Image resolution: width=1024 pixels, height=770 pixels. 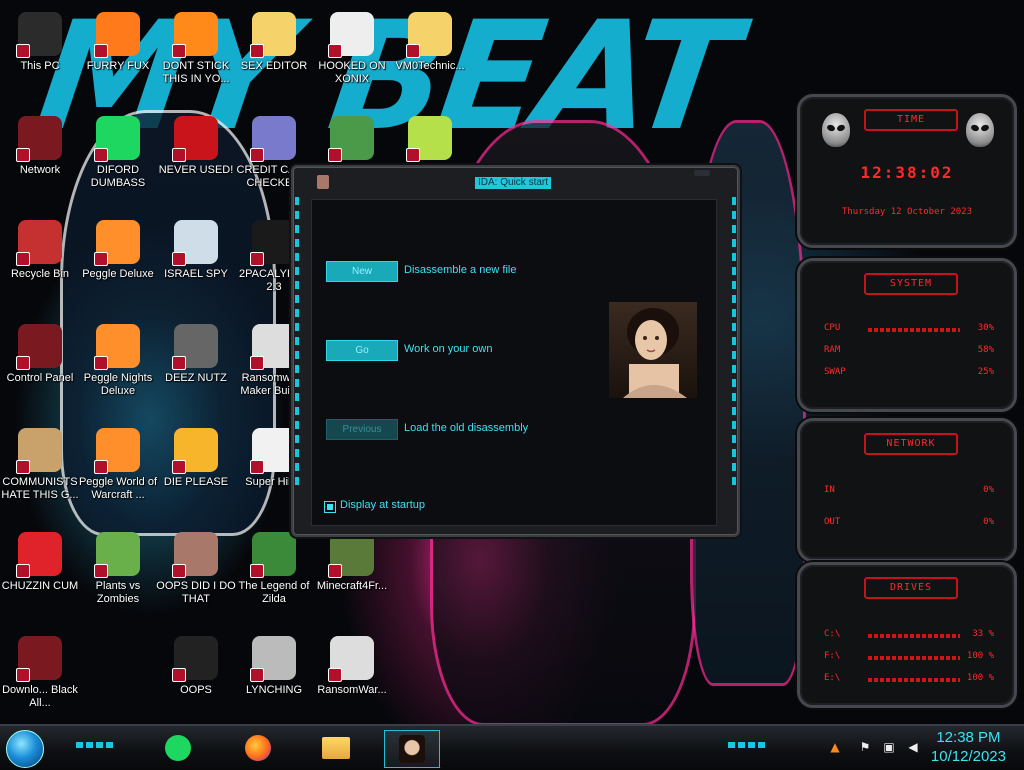 What do you see at coordinates (362, 350) in the screenshot?
I see `go-button: Go` at bounding box center [362, 350].